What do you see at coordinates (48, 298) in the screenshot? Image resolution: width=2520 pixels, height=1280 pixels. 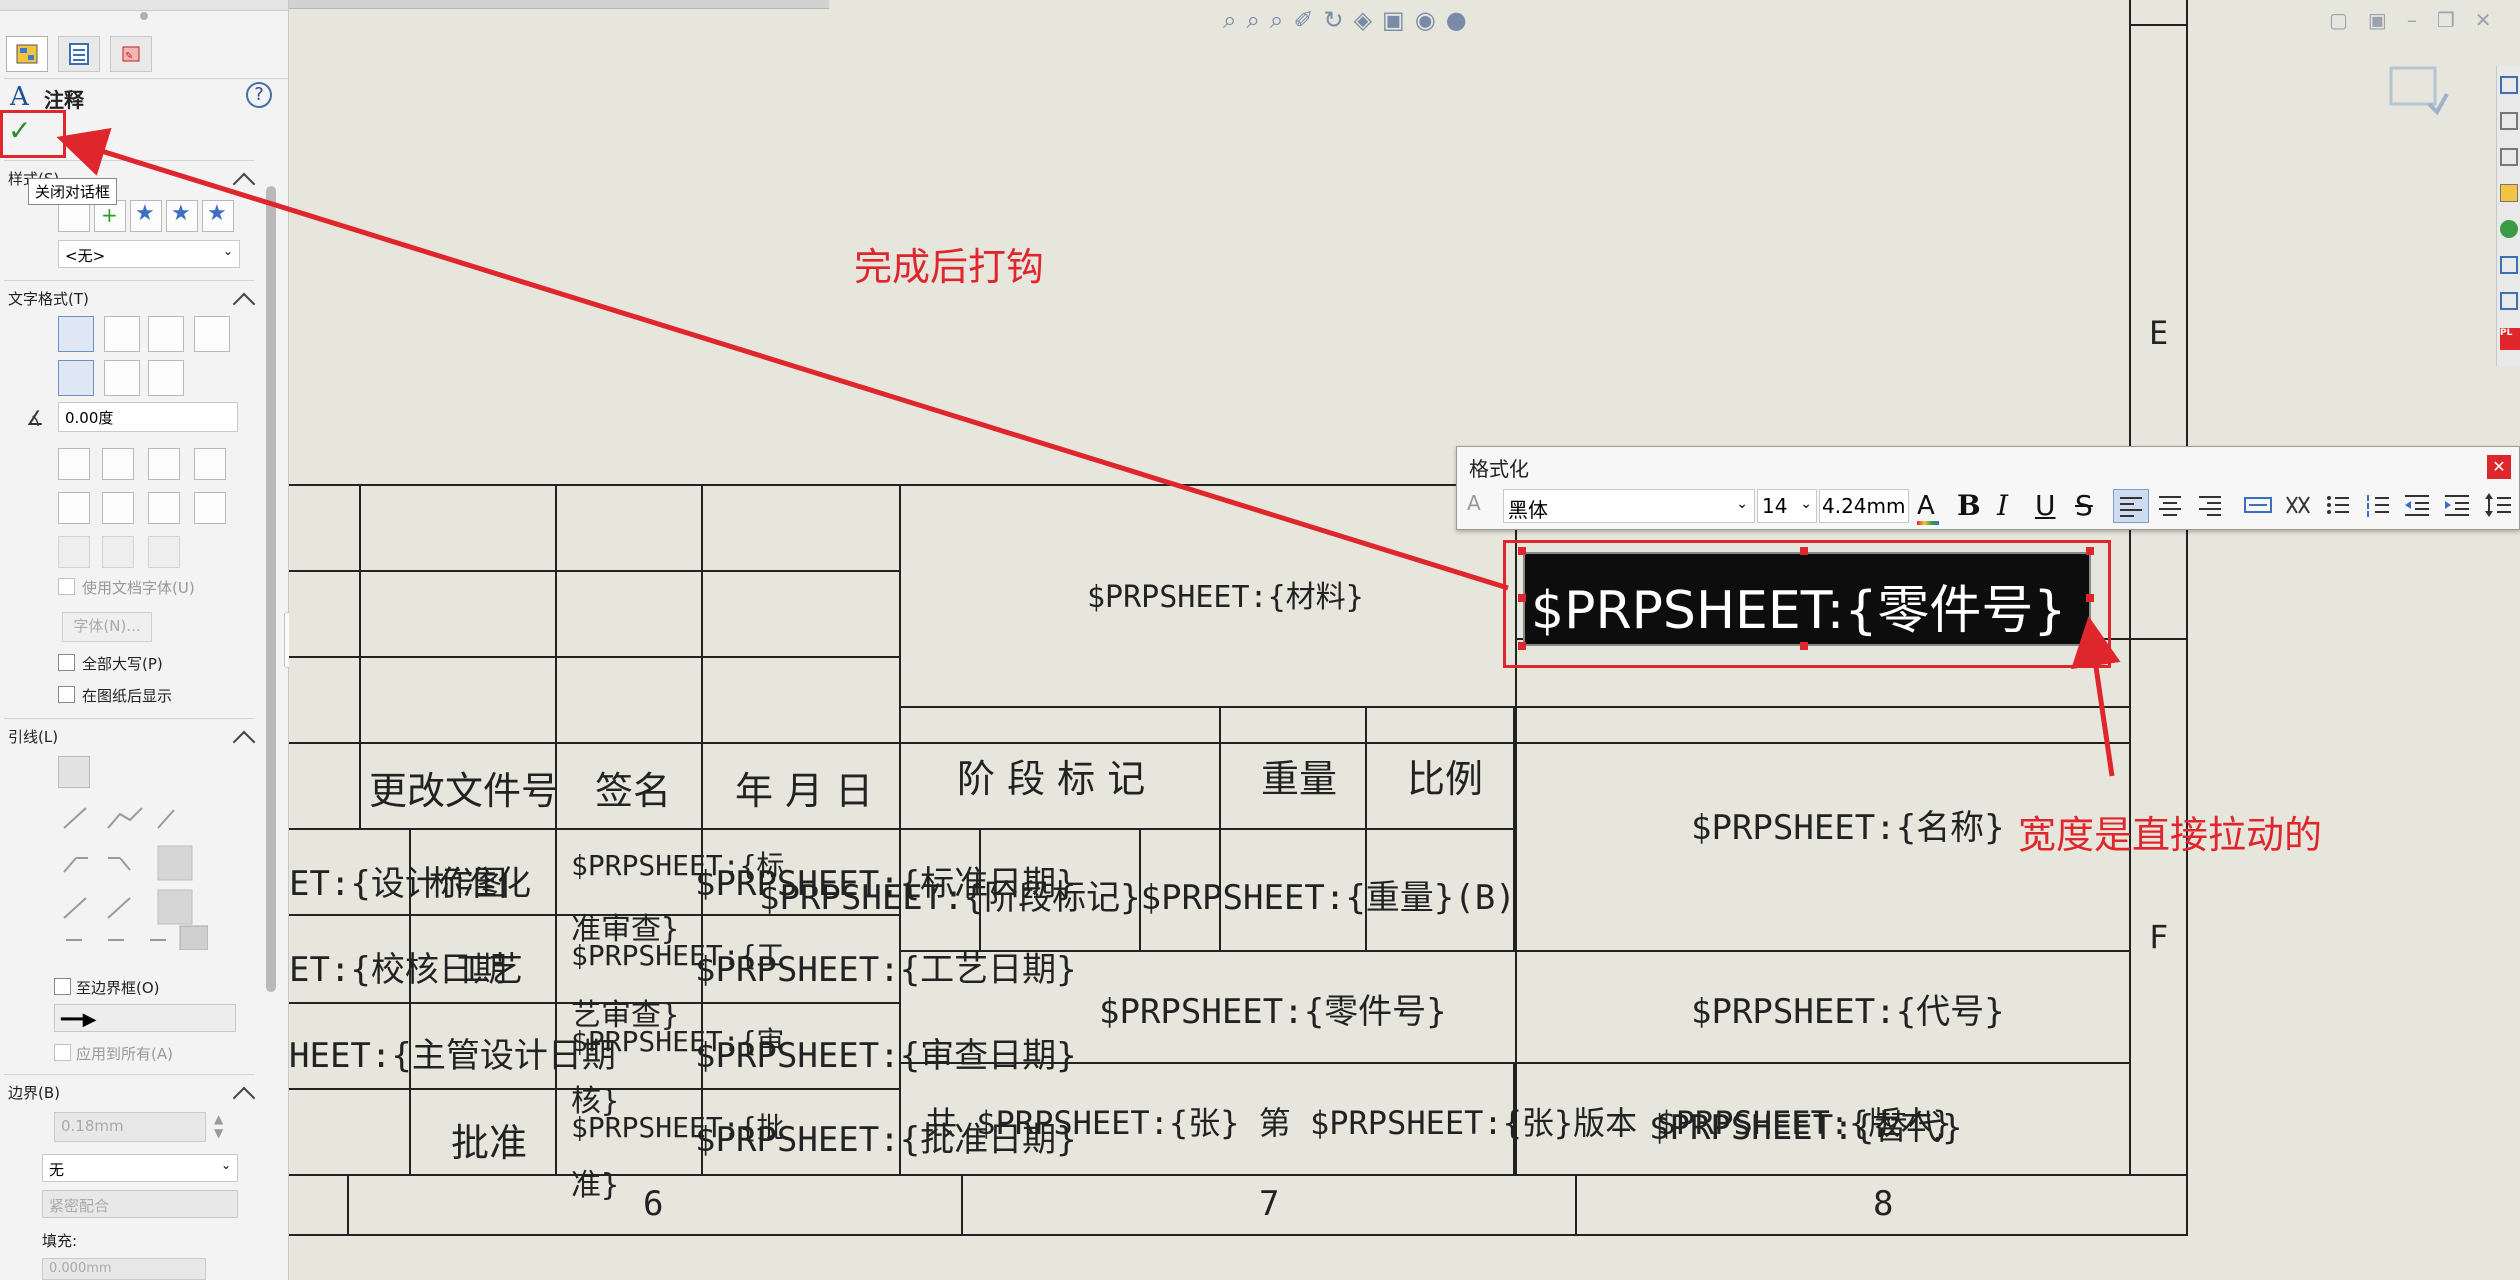 I see `text-format-section-header: 文字格式(T)` at bounding box center [48, 298].